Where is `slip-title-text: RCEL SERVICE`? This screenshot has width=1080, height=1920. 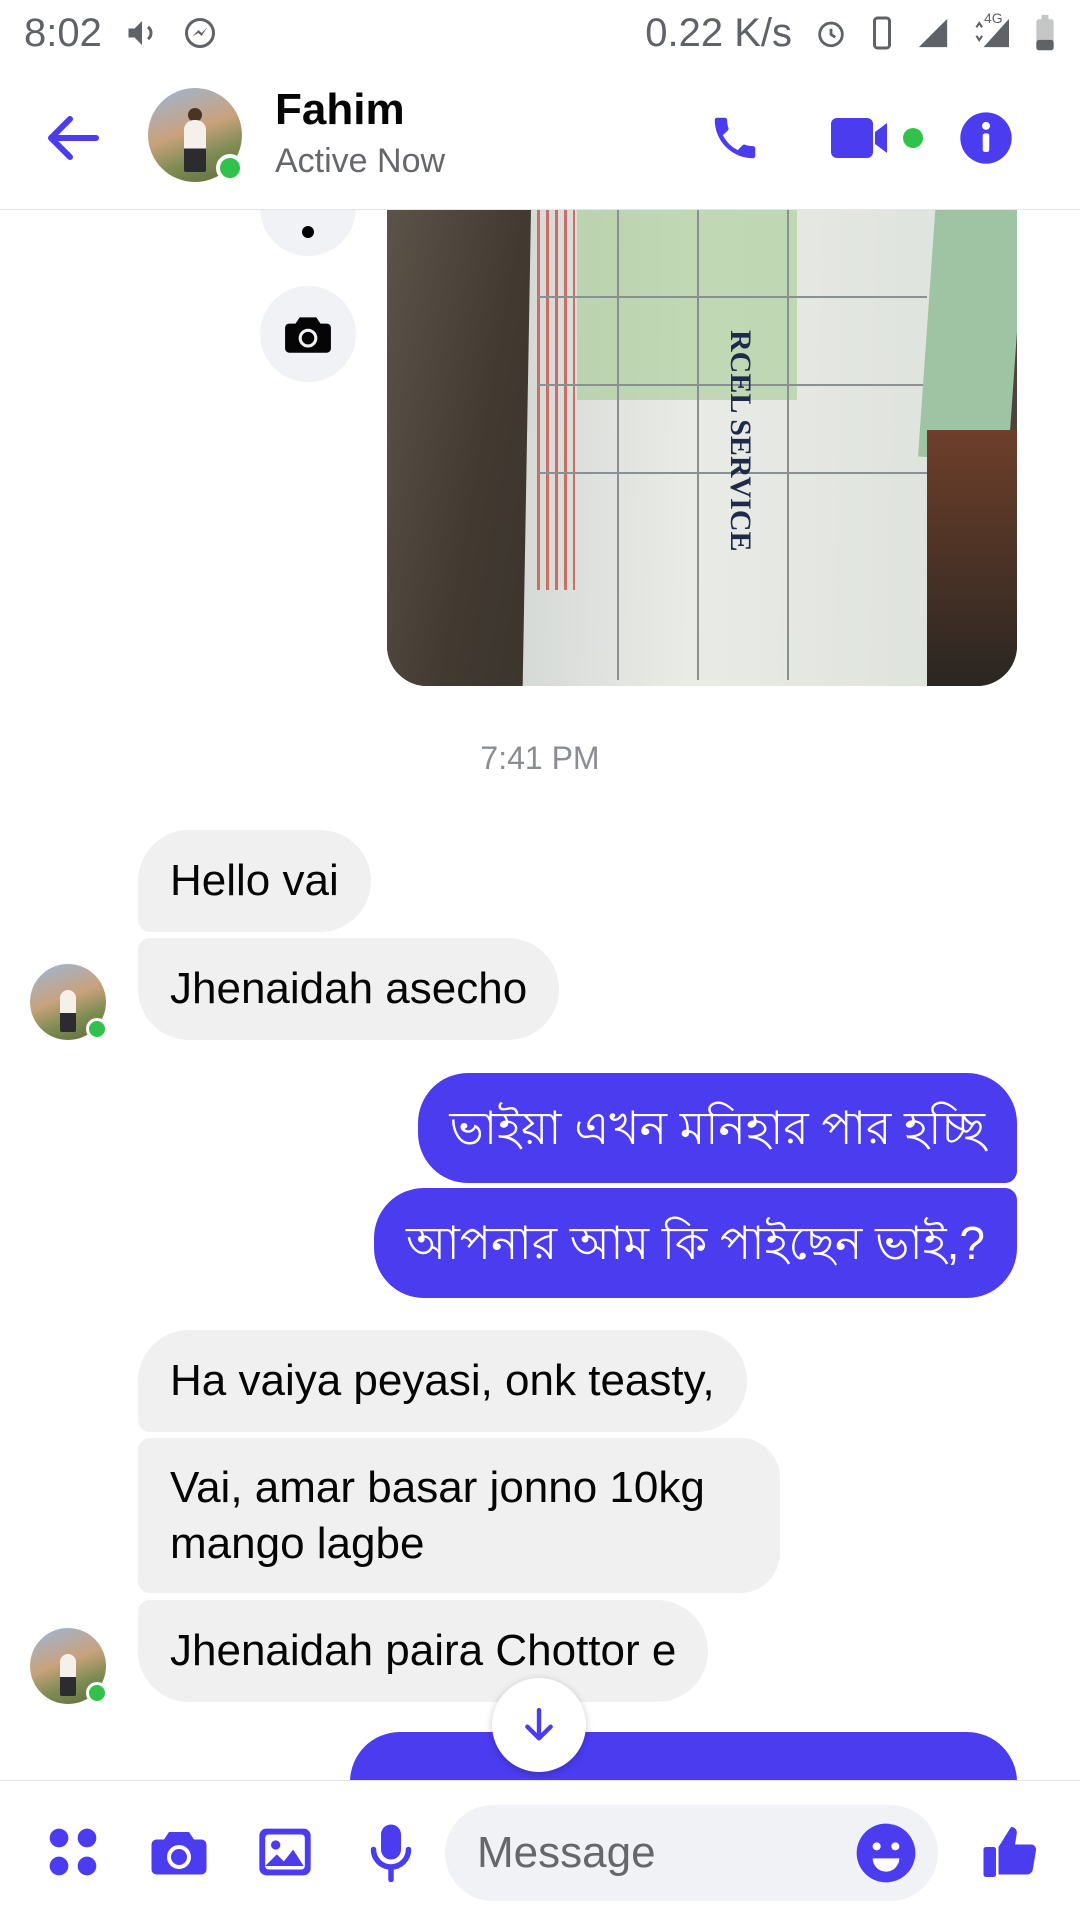 slip-title-text: RCEL SERVICE is located at coordinates (740, 441).